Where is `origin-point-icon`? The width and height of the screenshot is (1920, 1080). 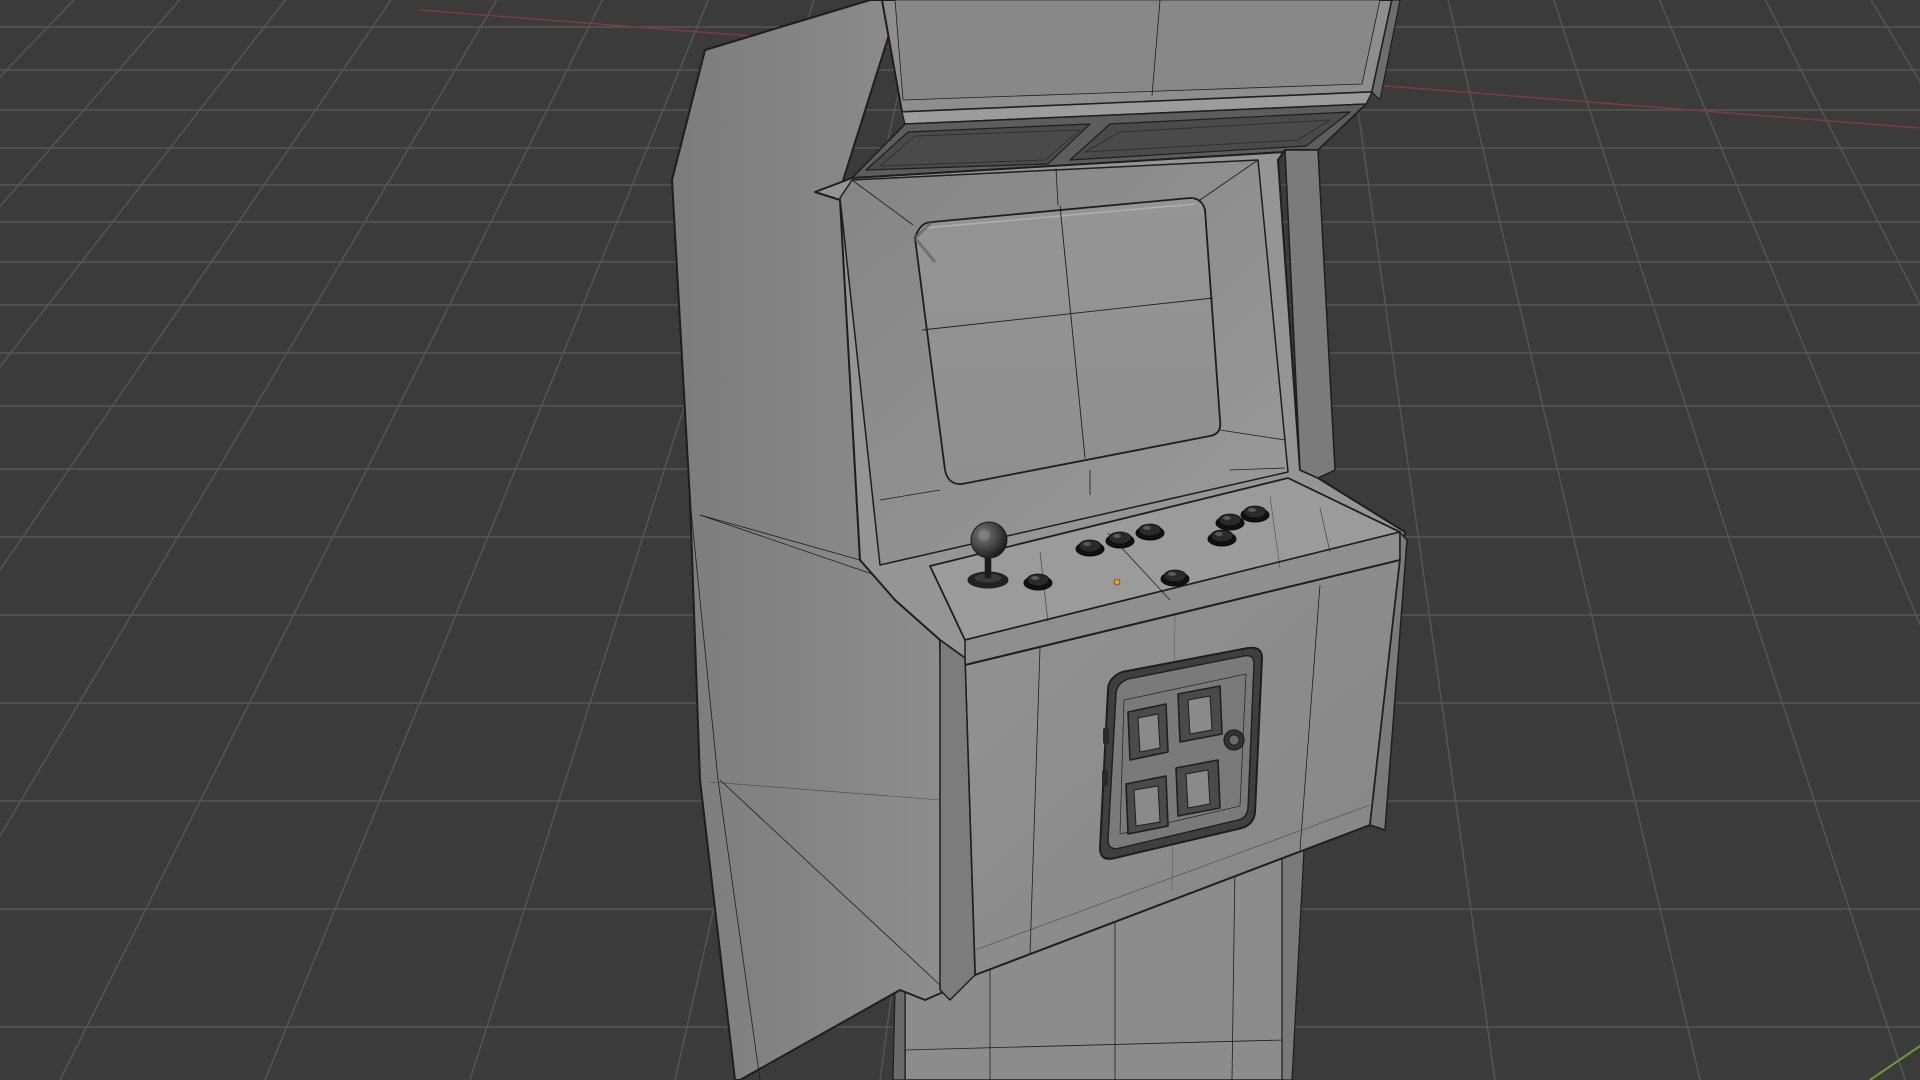 origin-point-icon is located at coordinates (1117, 582).